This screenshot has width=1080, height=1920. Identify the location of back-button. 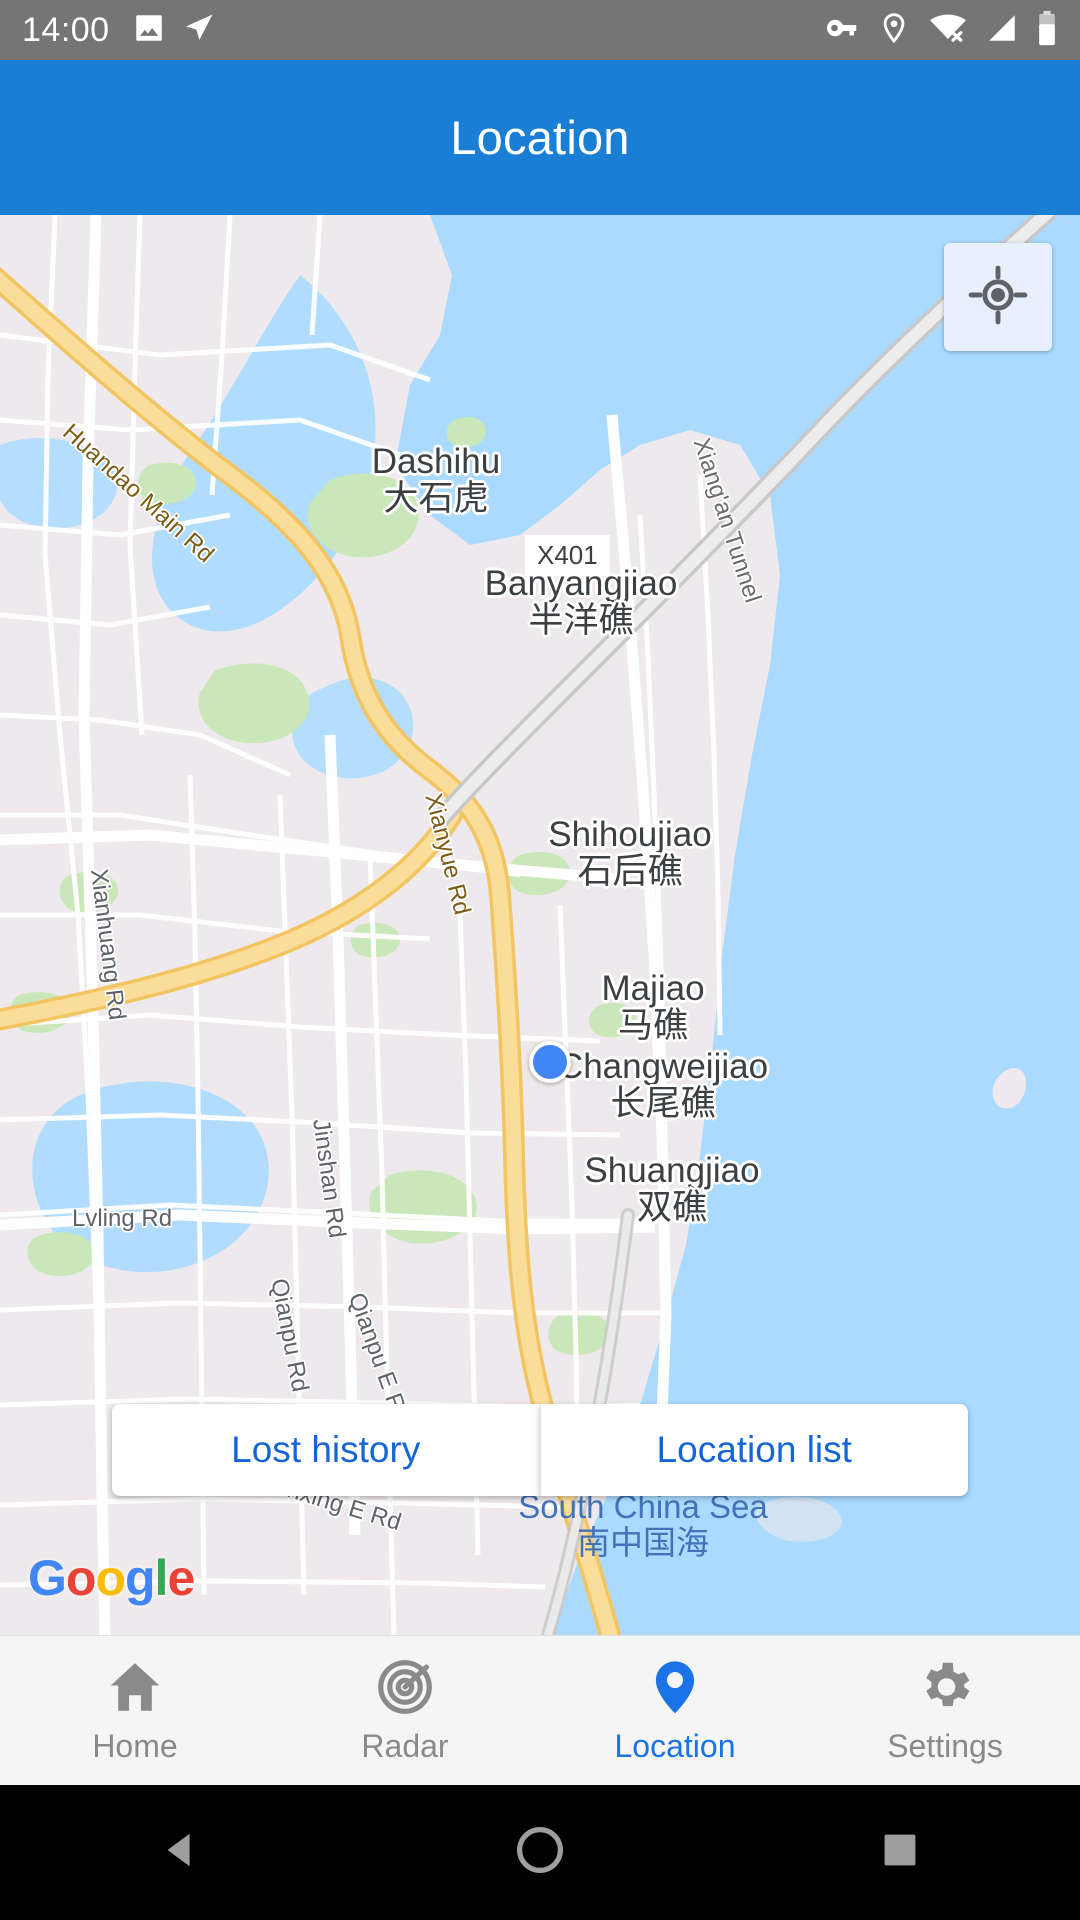
(180, 1852).